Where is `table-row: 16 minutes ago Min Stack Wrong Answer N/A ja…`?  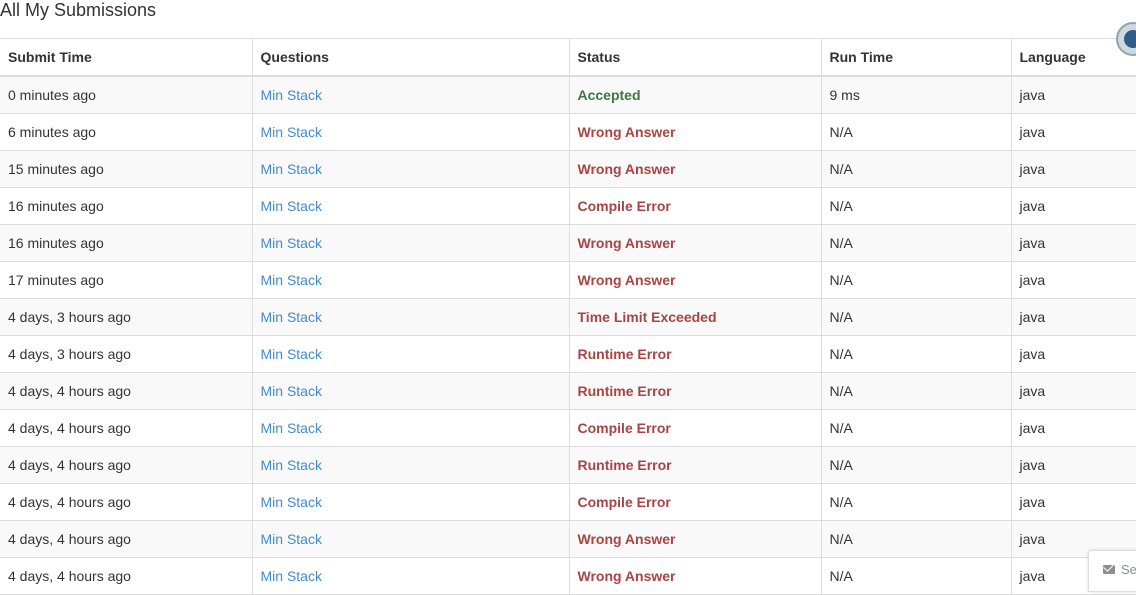
table-row: 16 minutes ago Min Stack Wrong Answer N/A ja… is located at coordinates (568, 243).